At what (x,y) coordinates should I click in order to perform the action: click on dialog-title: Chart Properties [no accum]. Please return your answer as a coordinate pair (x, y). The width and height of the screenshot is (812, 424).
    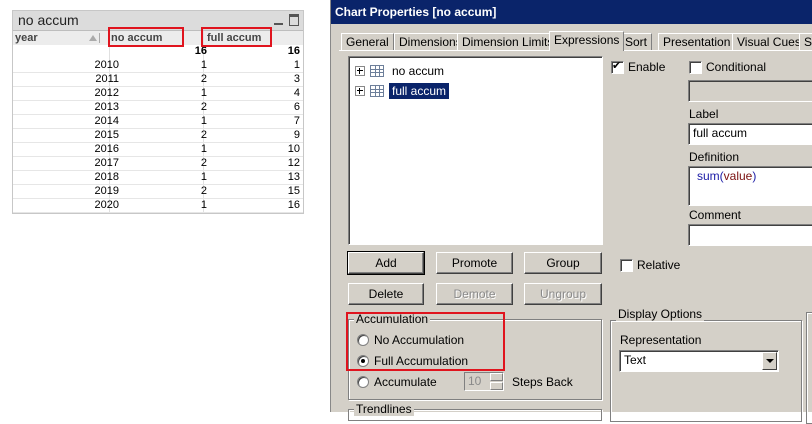
    Looking at the image, I should click on (571, 12).